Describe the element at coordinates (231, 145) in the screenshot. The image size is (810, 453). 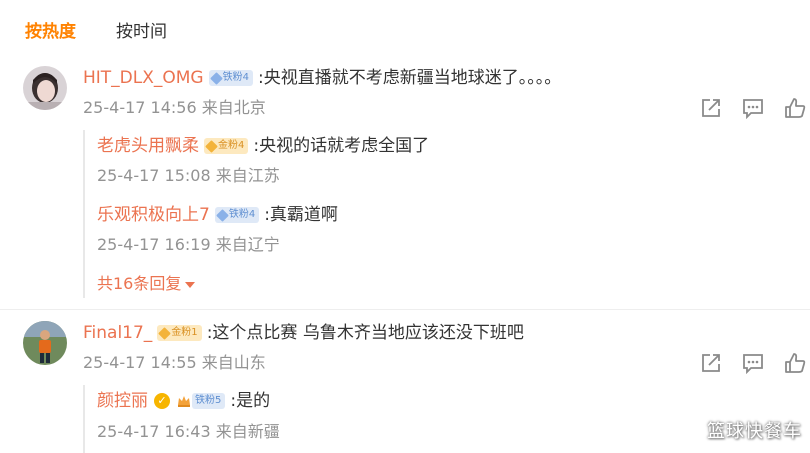
I see `fan-badge-label: 金粉4` at that location.